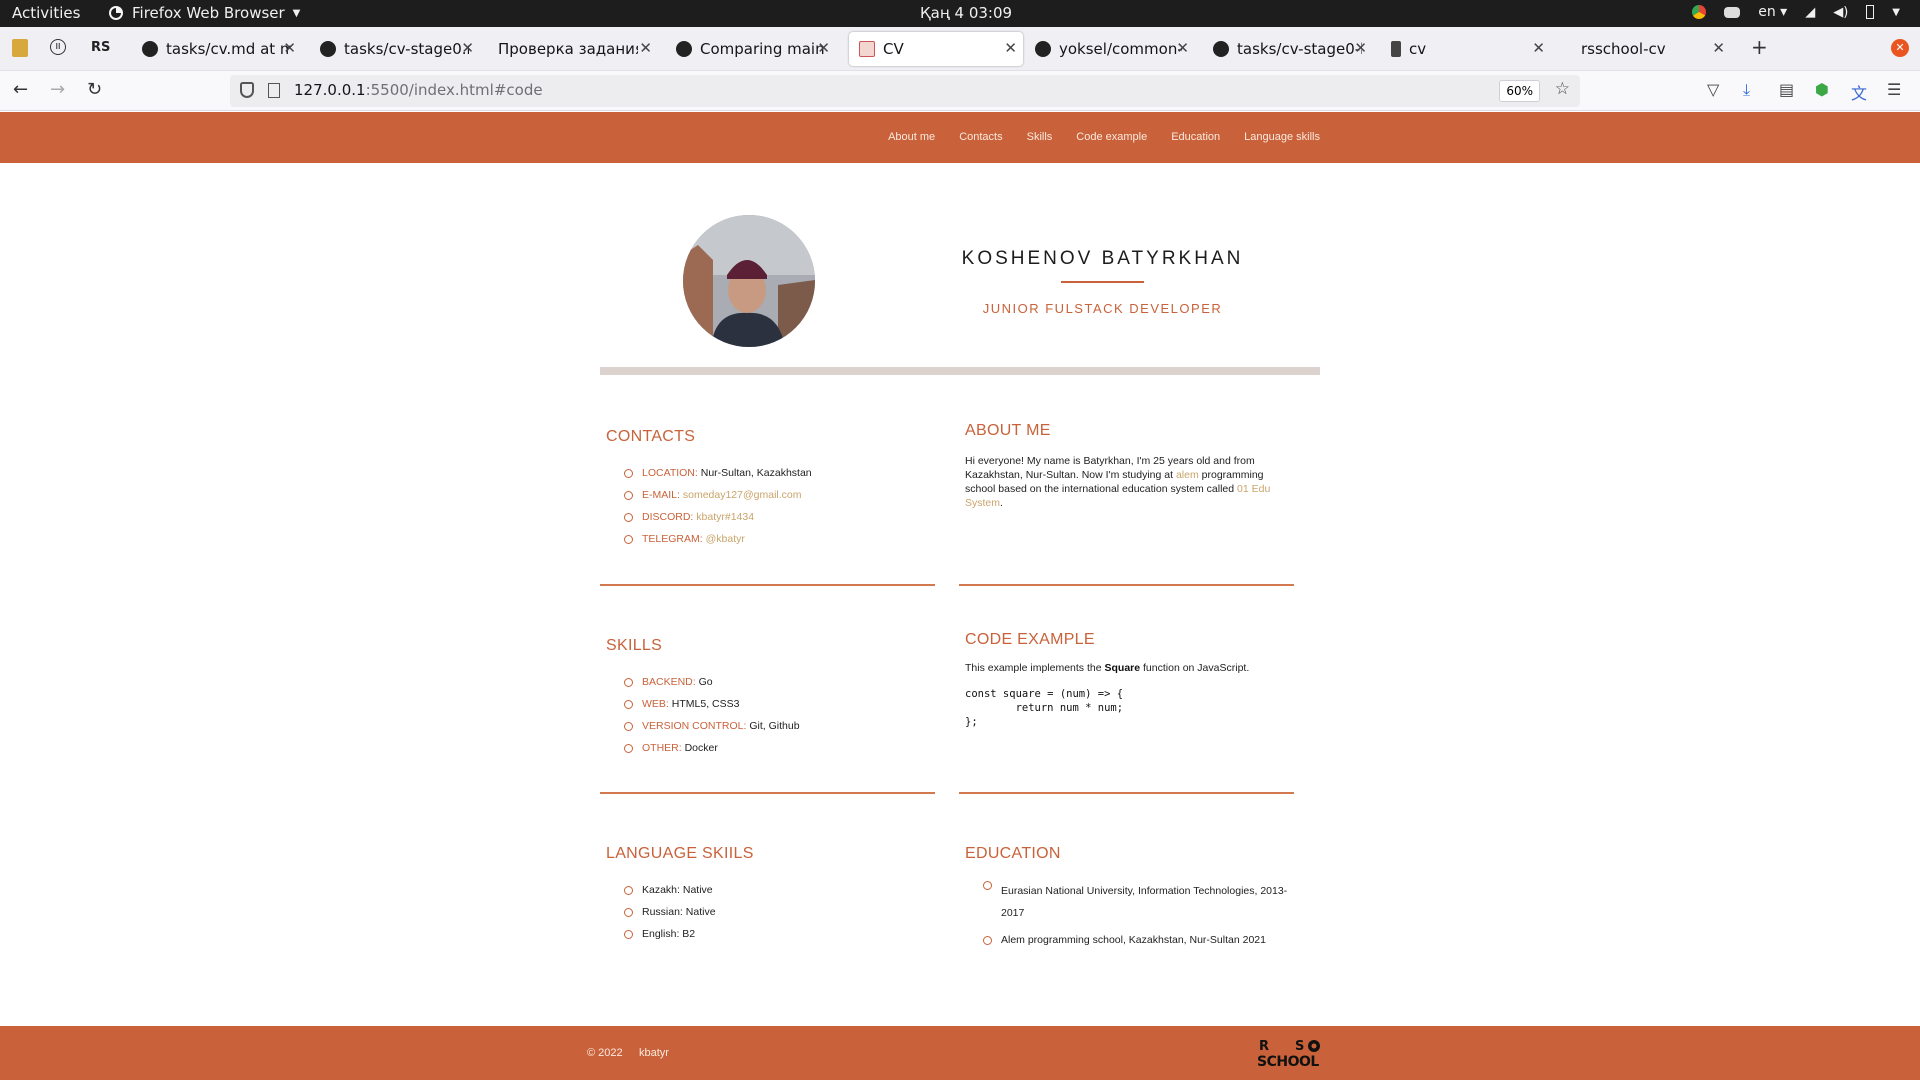 Image resolution: width=1920 pixels, height=1080 pixels. I want to click on tab-cv-stage0: tasks/cv-stage0.m ✕, so click(395, 49).